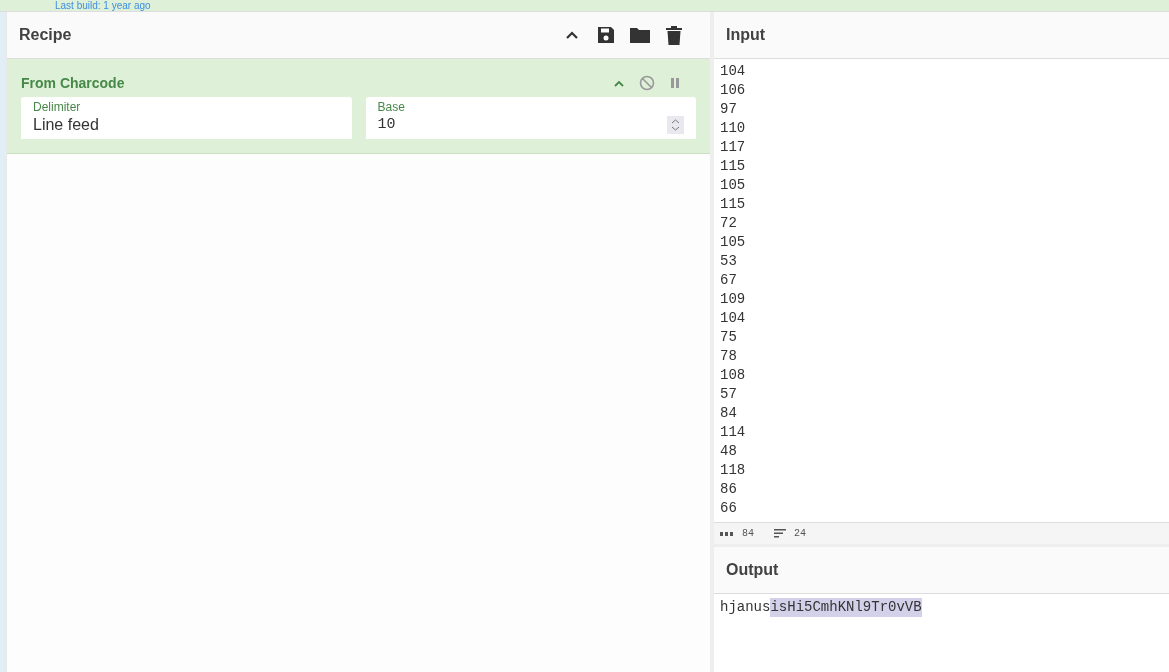 The width and height of the screenshot is (1169, 672). Describe the element at coordinates (800, 534) in the screenshot. I see `lines-count: 24` at that location.